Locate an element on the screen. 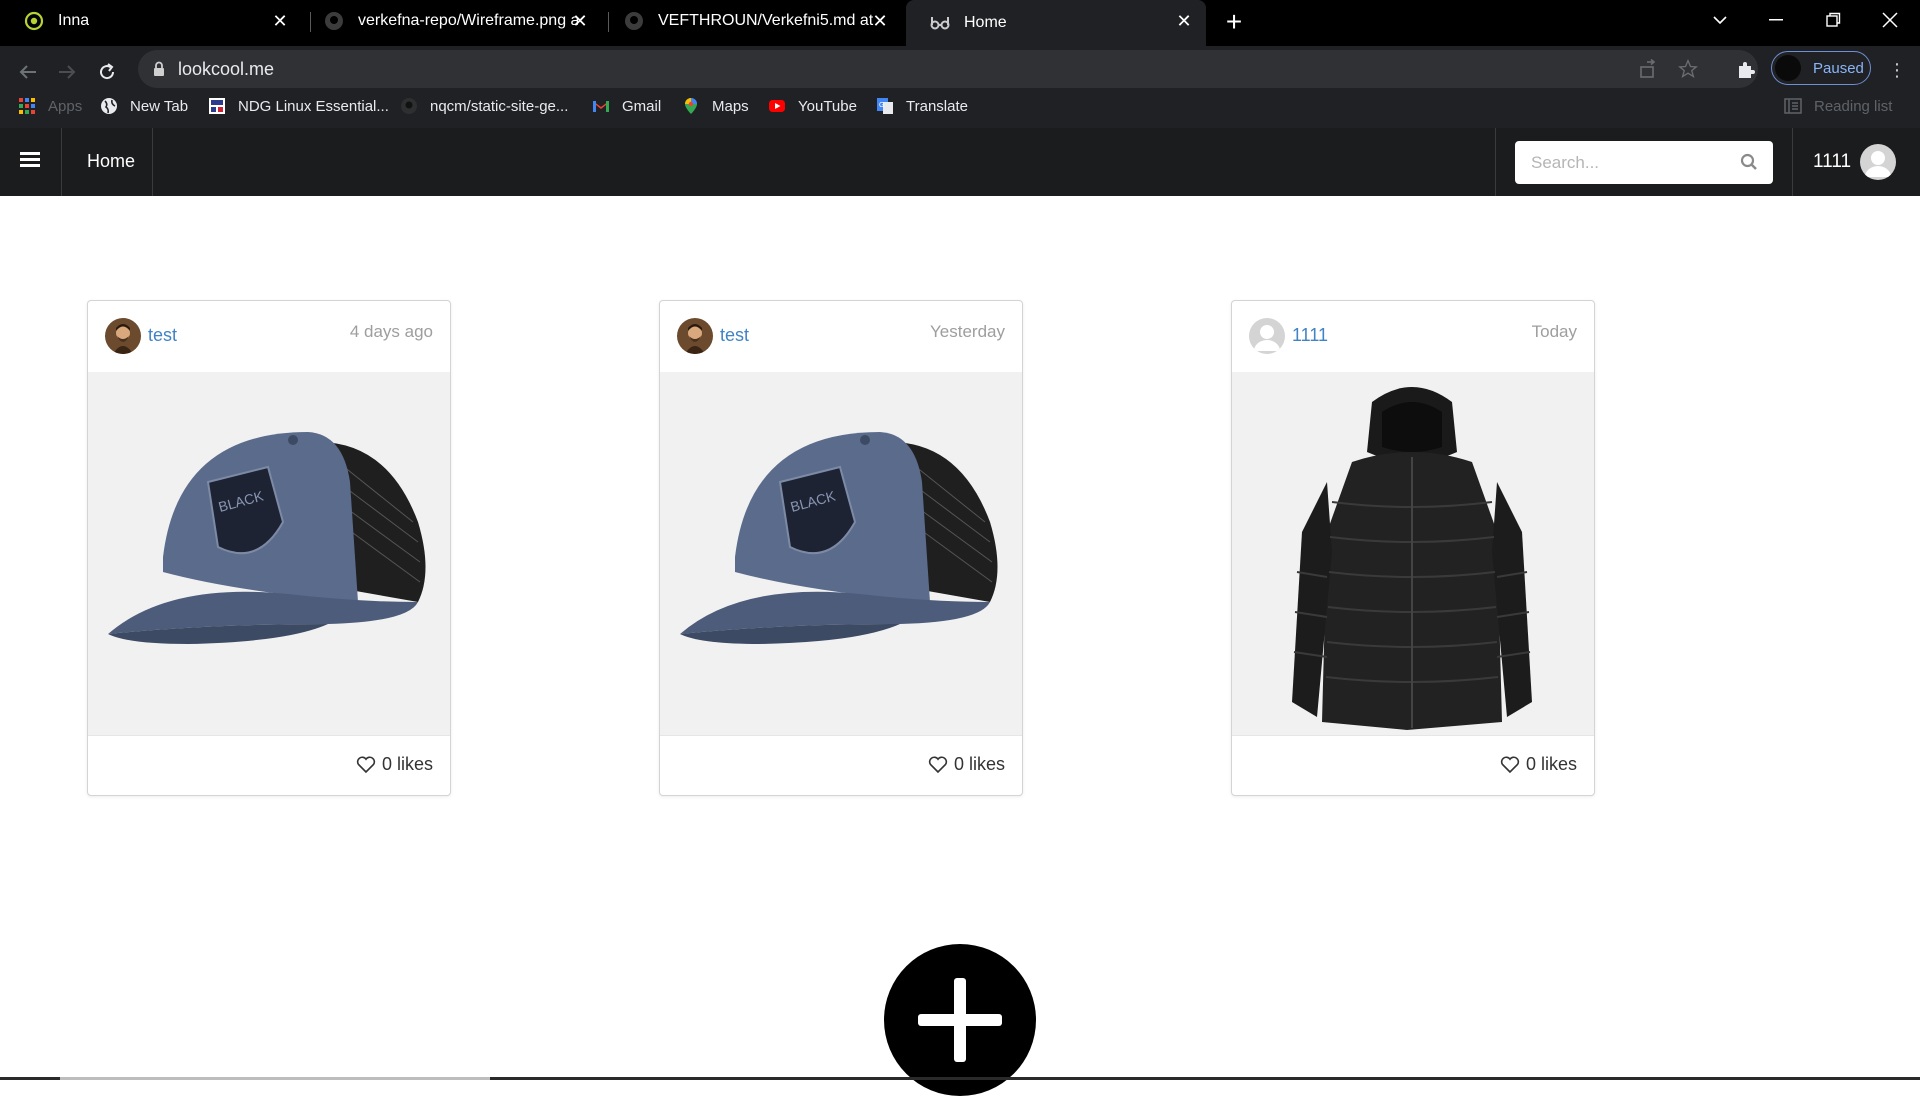  add-post-button is located at coordinates (960, 1020).